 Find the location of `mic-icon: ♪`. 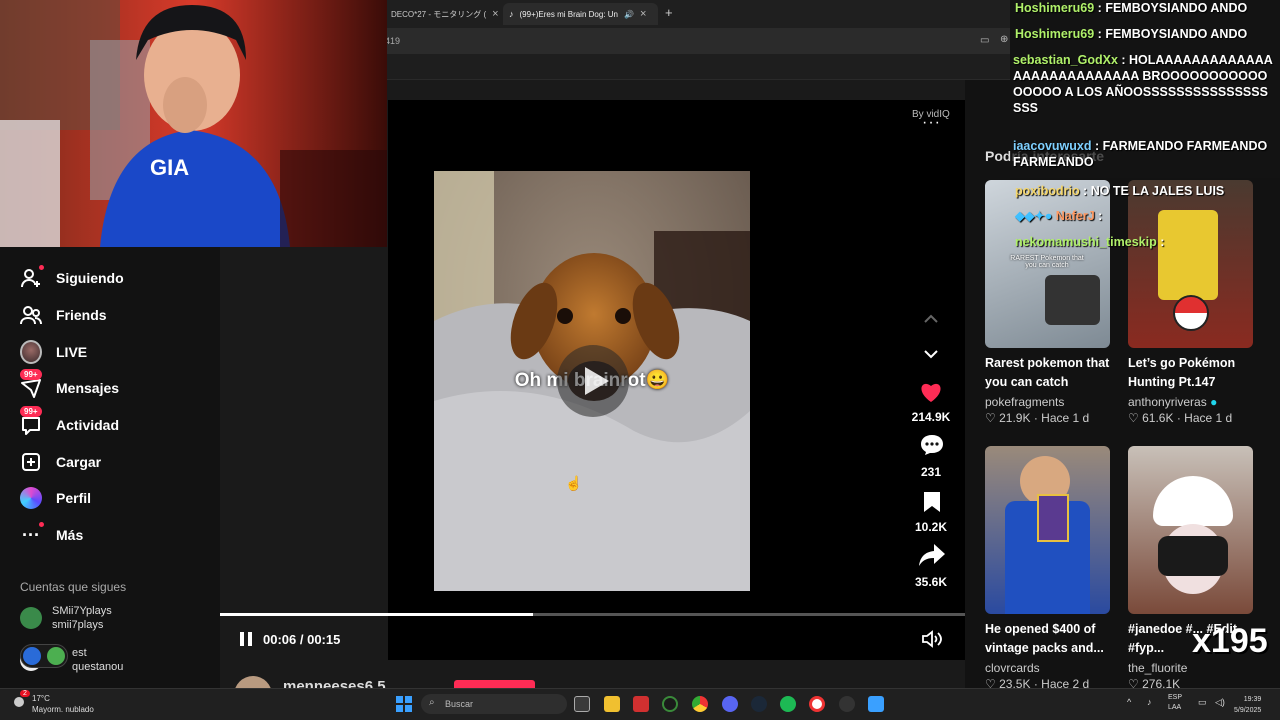

mic-icon: ♪ is located at coordinates (1149, 702).